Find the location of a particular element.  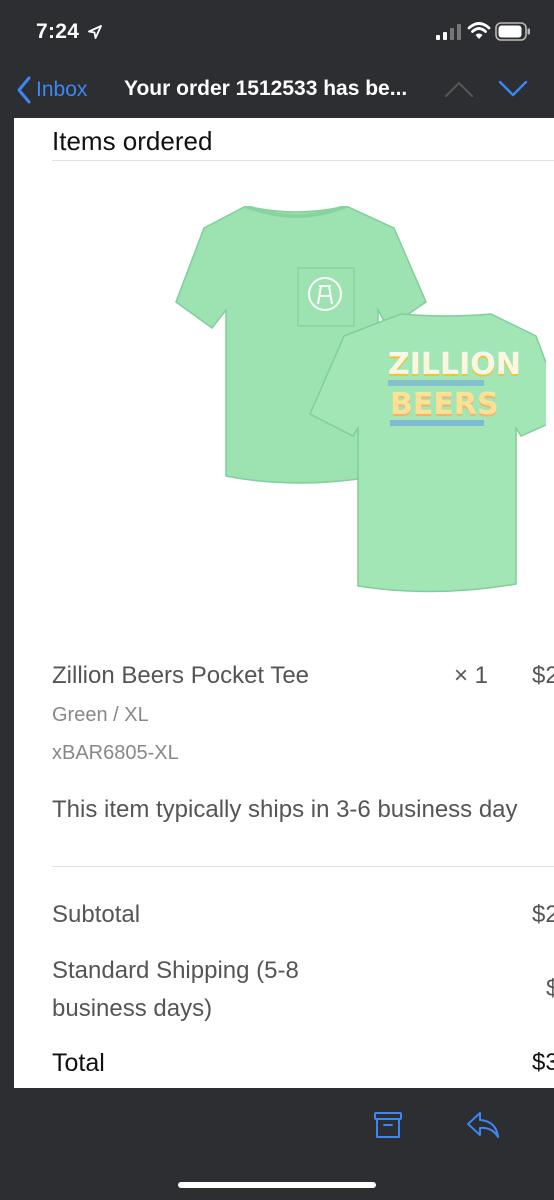

back-to-inbox-button: Inbox is located at coordinates (51, 90).